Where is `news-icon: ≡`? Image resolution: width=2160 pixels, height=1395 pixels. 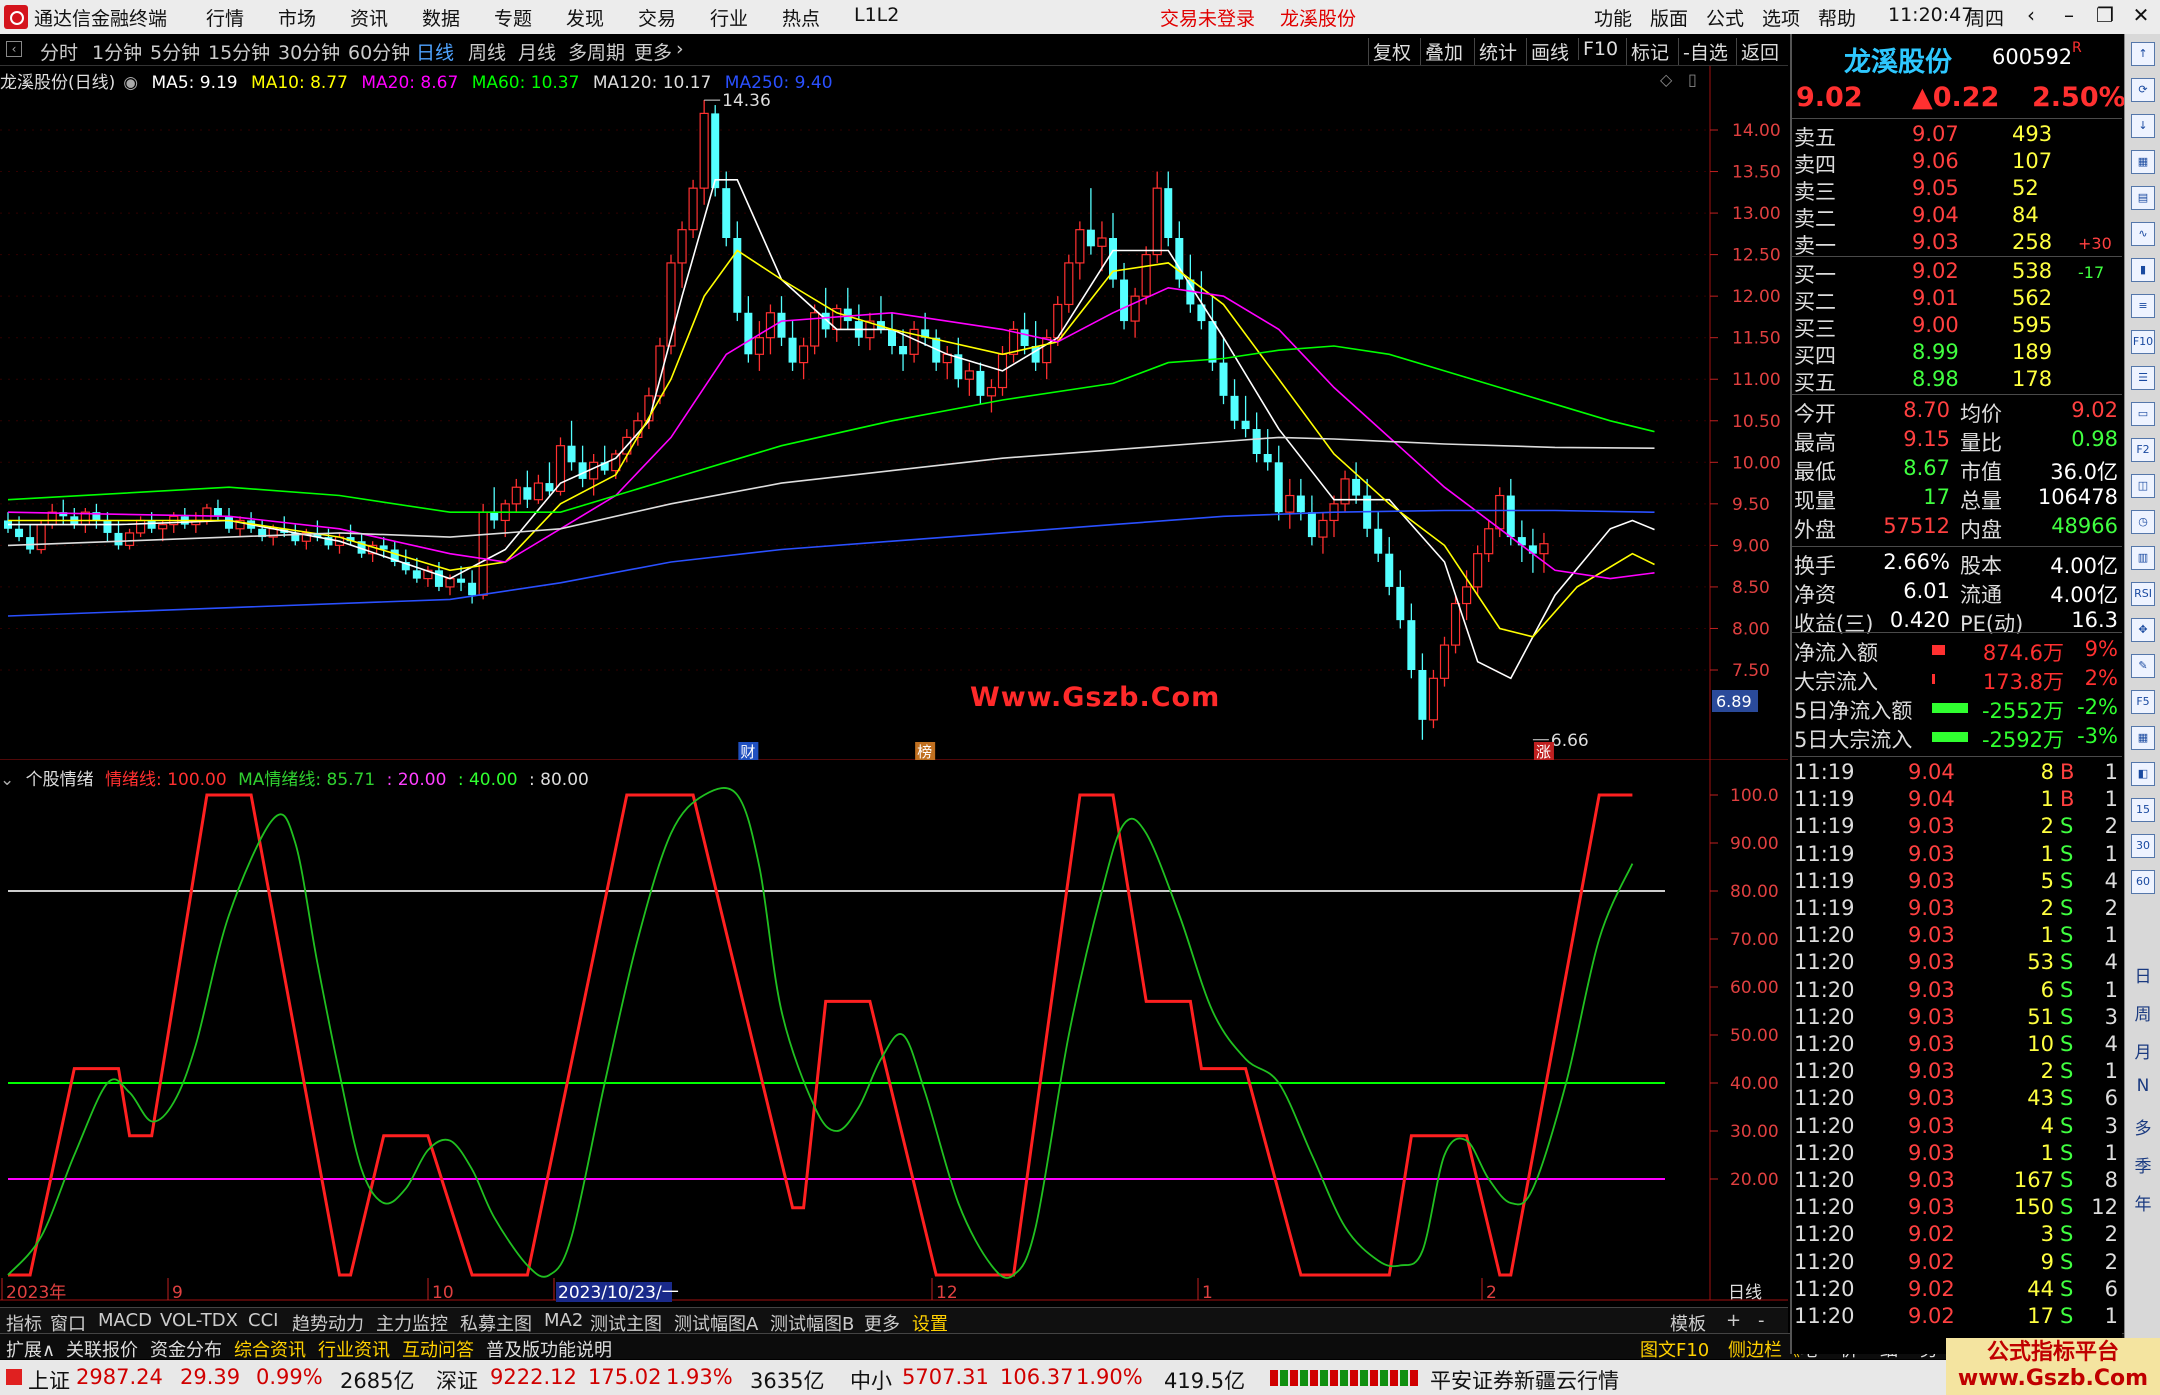
news-icon: ≡ is located at coordinates (2143, 306).